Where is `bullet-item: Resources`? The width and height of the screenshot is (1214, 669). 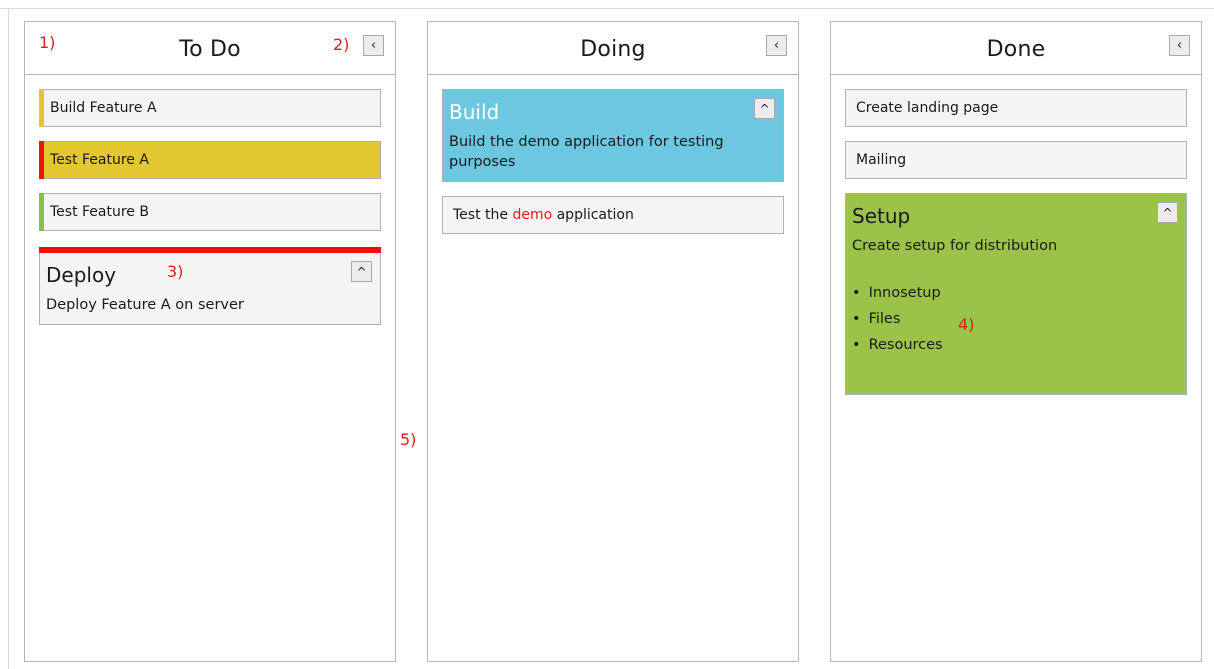
bullet-item: Resources is located at coordinates (1014, 345).